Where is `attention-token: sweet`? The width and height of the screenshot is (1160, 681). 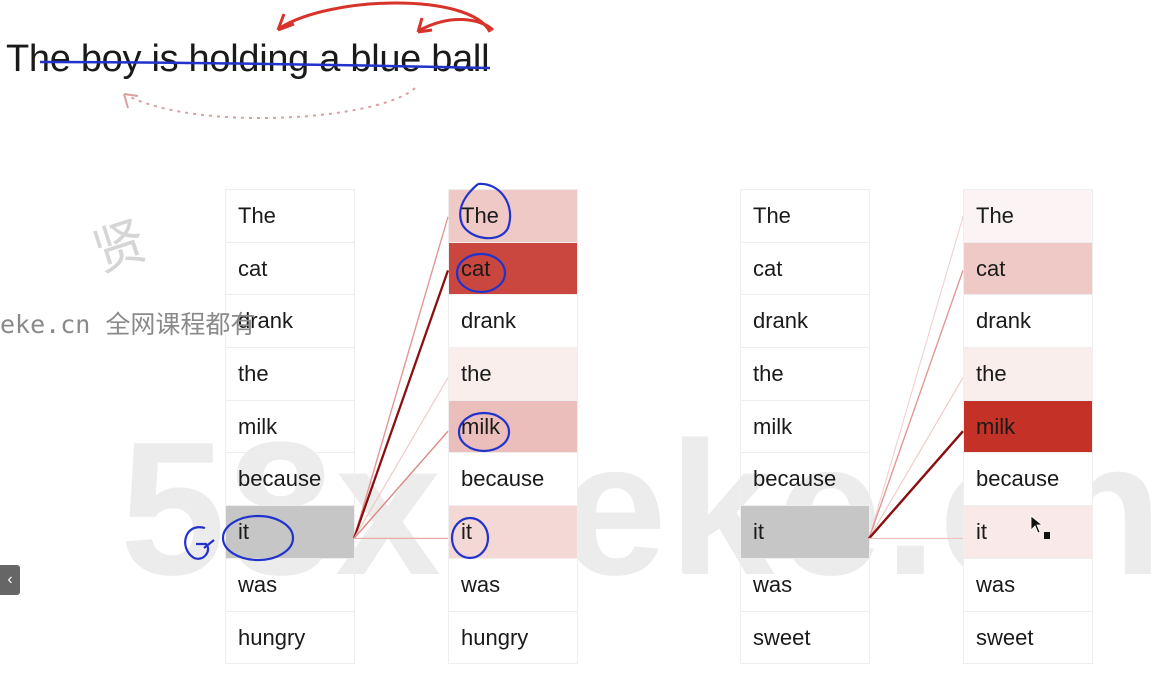 attention-token: sweet is located at coordinates (1028, 638).